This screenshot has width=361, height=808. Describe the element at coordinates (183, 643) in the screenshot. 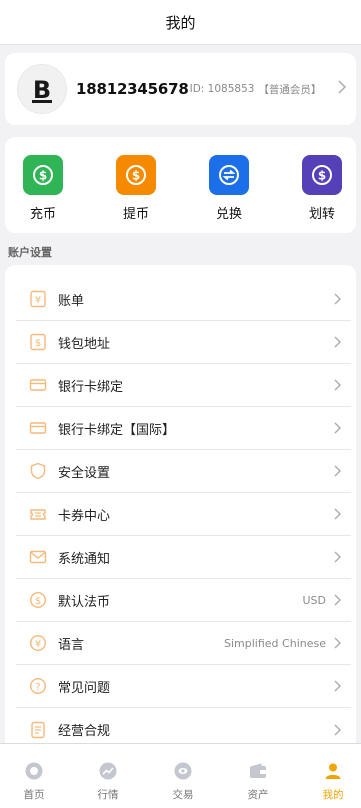

I see `menu-item-language: ¥ 语言 Simplified Chinese` at that location.